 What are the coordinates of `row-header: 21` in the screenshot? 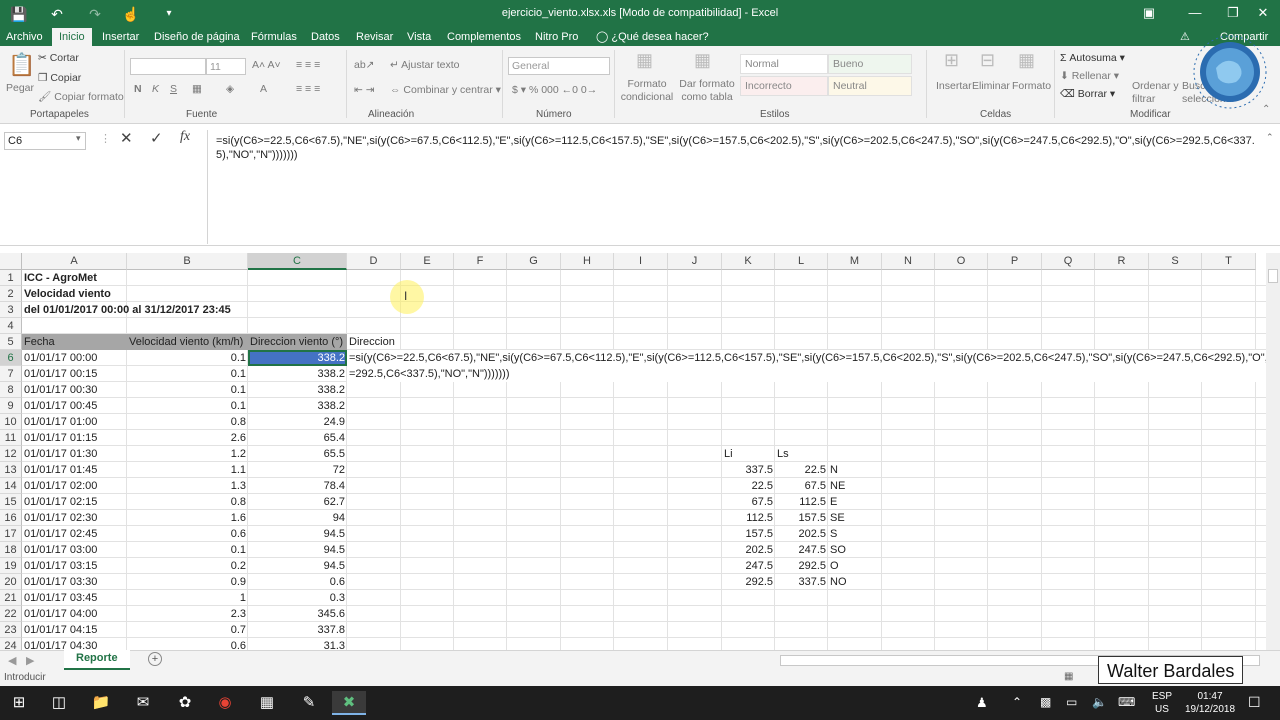 It's located at (11, 598).